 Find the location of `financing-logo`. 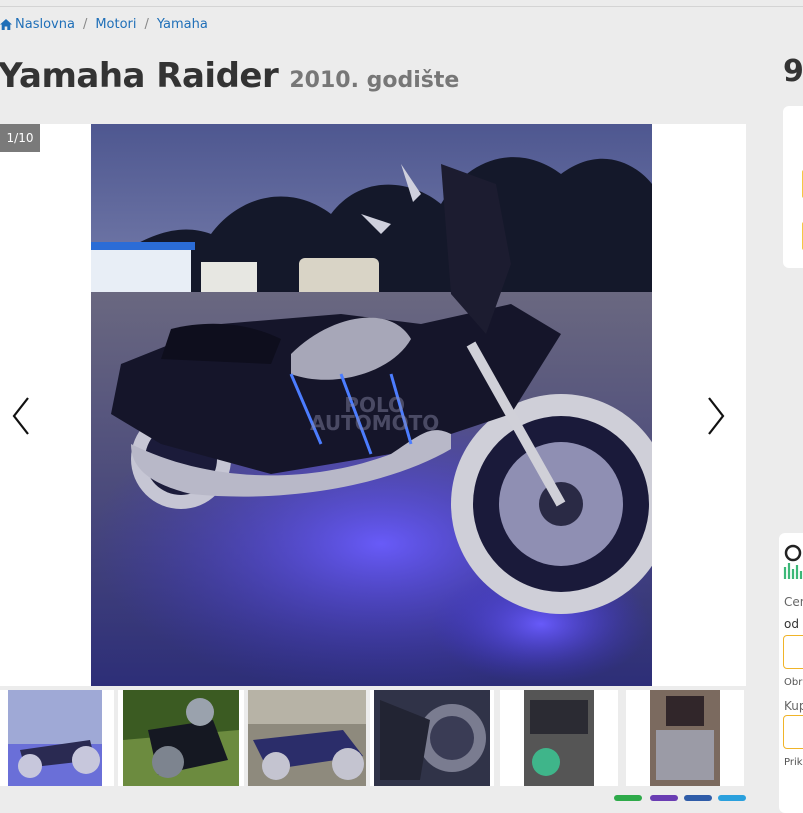

financing-logo is located at coordinates (793, 561).